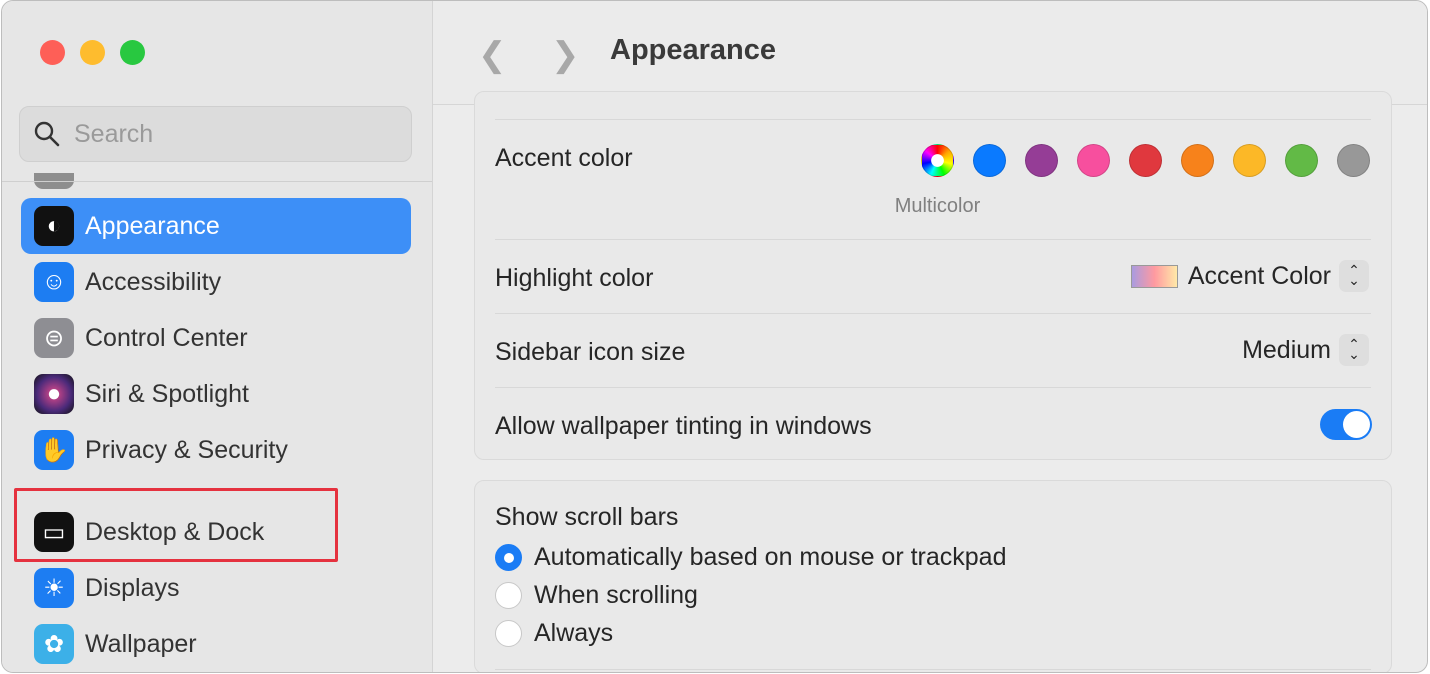  I want to click on back-button: ❮, so click(492, 55).